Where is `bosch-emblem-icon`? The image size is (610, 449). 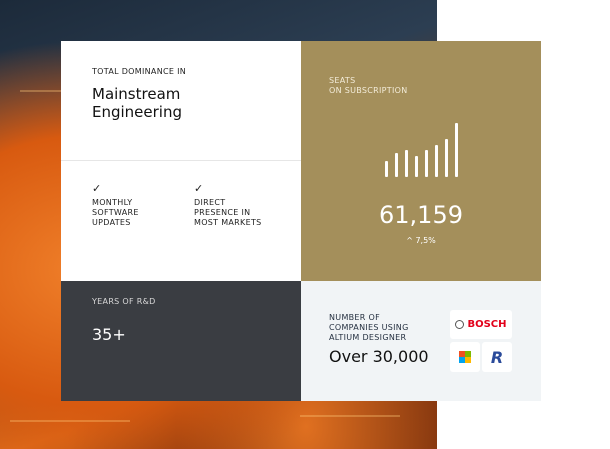 bosch-emblem-icon is located at coordinates (460, 324).